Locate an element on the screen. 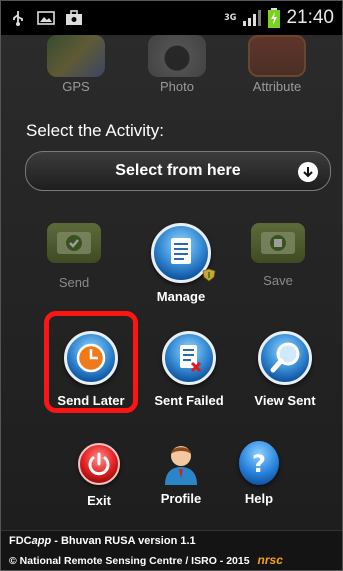  profile-button: Profile is located at coordinates (181, 472).